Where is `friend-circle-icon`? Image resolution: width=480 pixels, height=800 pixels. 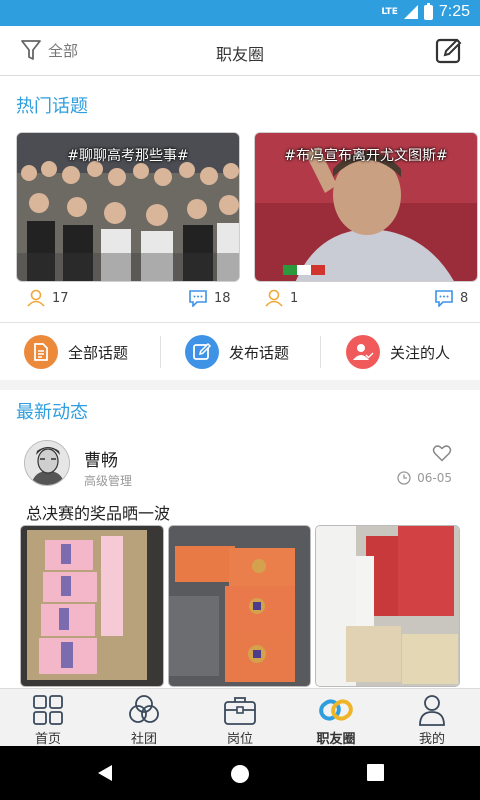
friend-circle-icon is located at coordinates (336, 710).